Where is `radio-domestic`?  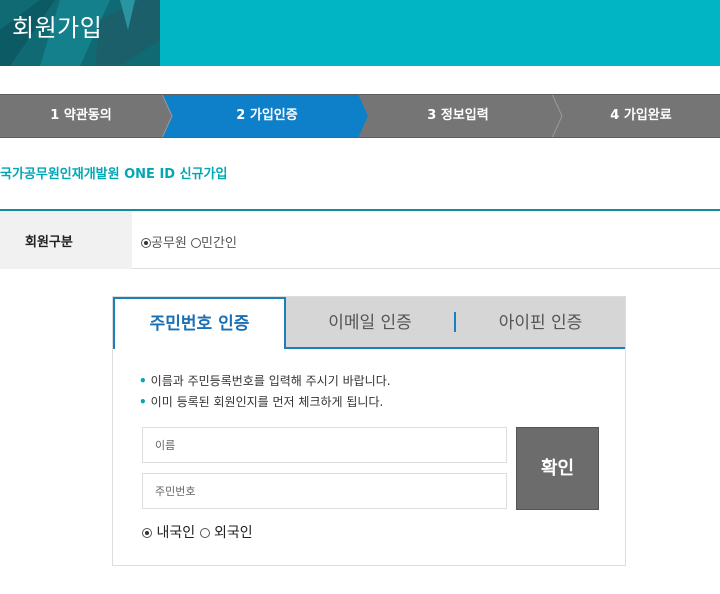
radio-domestic is located at coordinates (147, 533).